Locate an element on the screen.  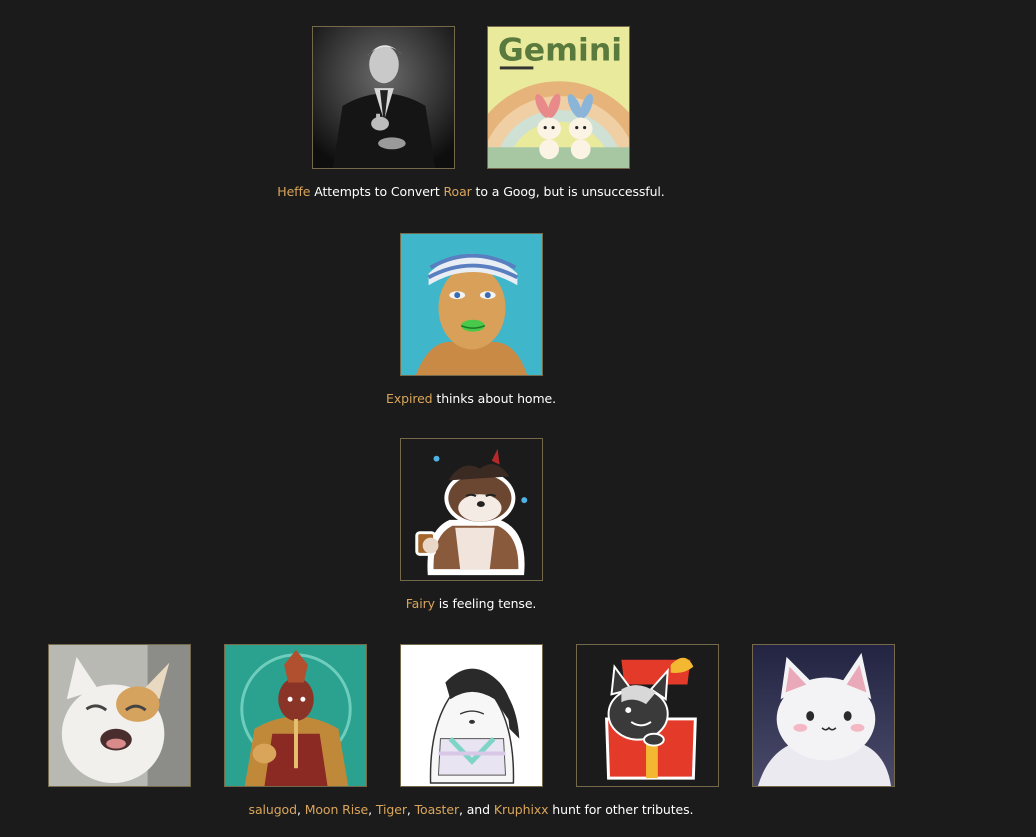
tribute-name-salugod: salugod is located at coordinates (273, 809).